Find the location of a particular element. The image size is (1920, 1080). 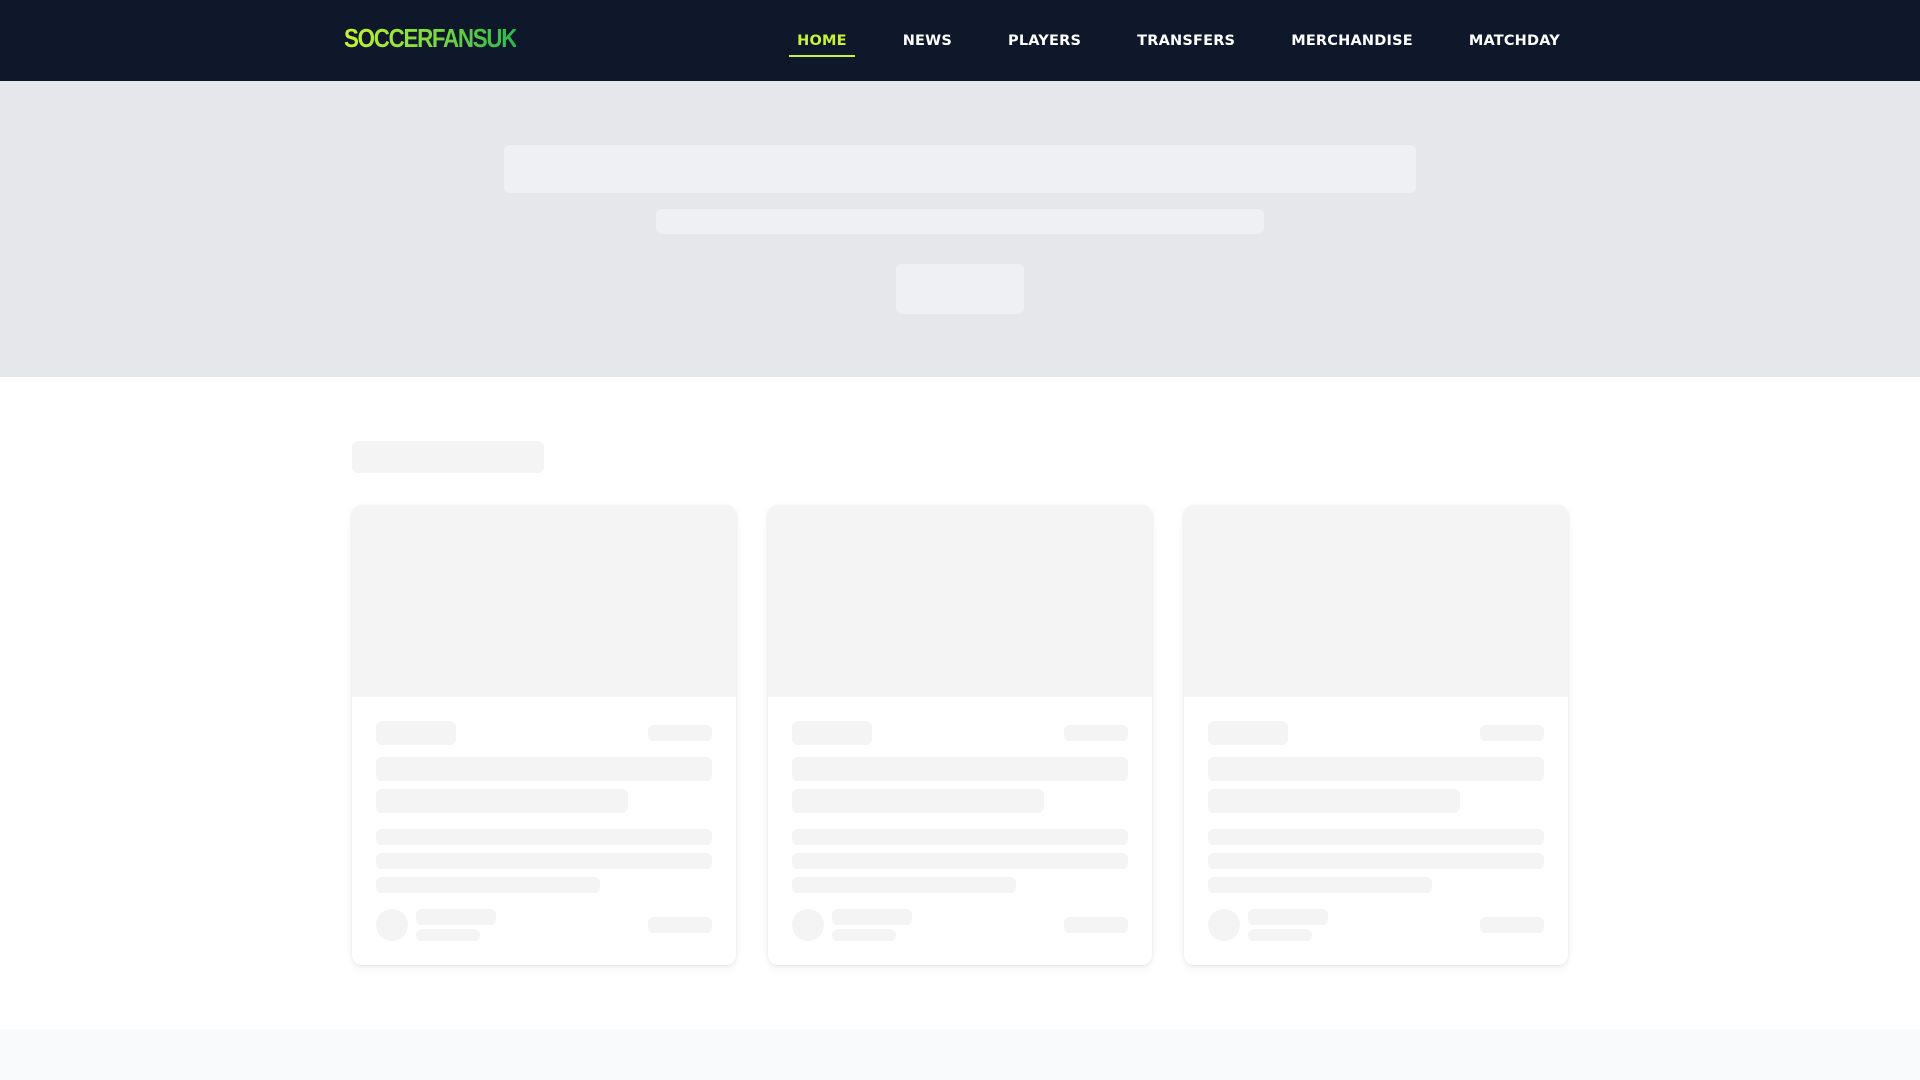

hero-button-placeholder is located at coordinates (960, 289).